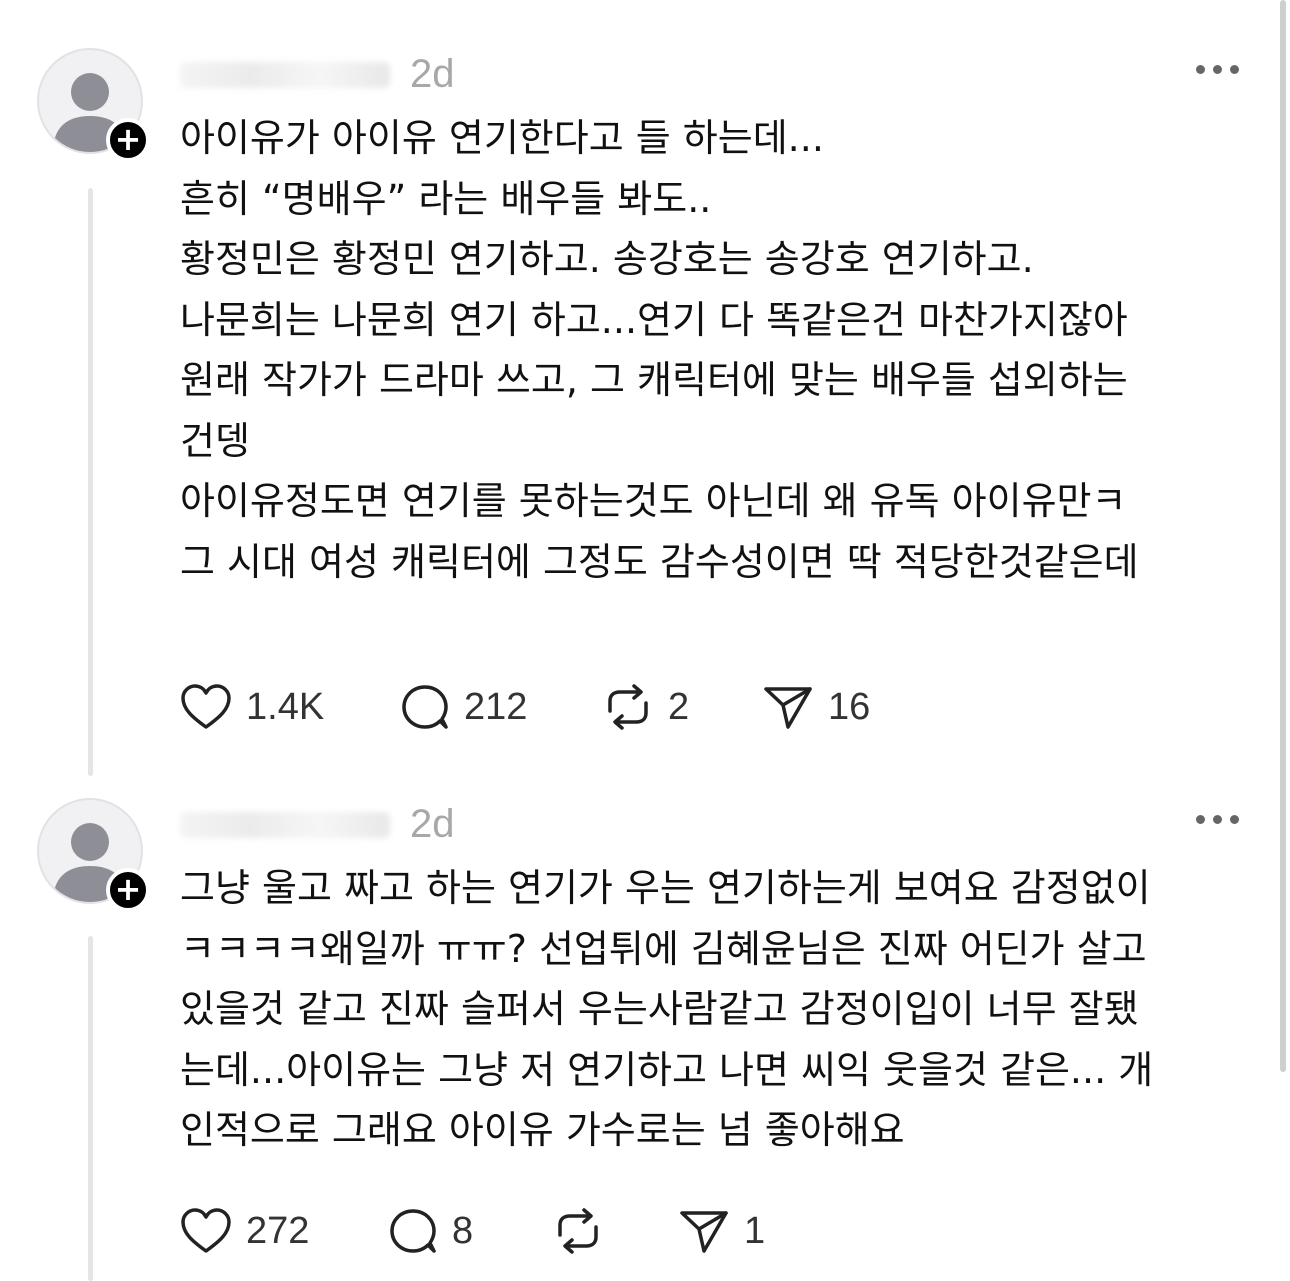 The height and width of the screenshot is (1281, 1290). I want to click on post-text-line: 나문희는 나문희 연기 하고...연기 다 똑같은건 마찬가지잖아, so click(654, 319).